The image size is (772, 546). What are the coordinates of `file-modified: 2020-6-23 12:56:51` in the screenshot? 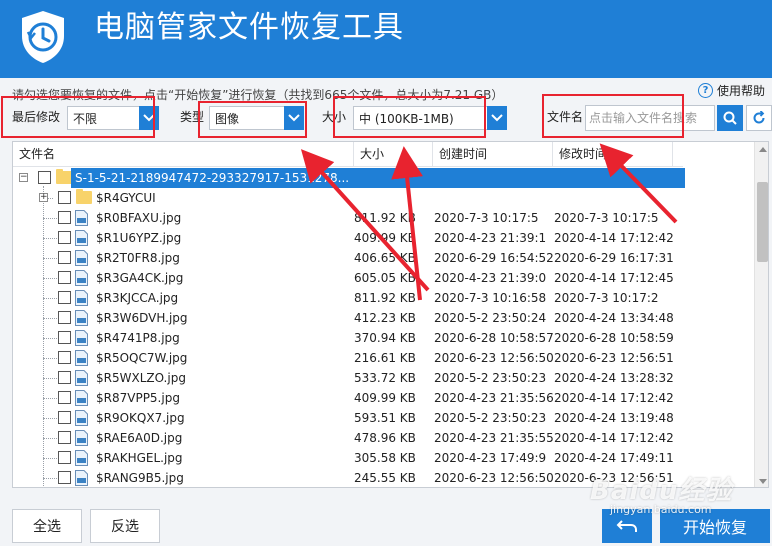 It's located at (614, 478).